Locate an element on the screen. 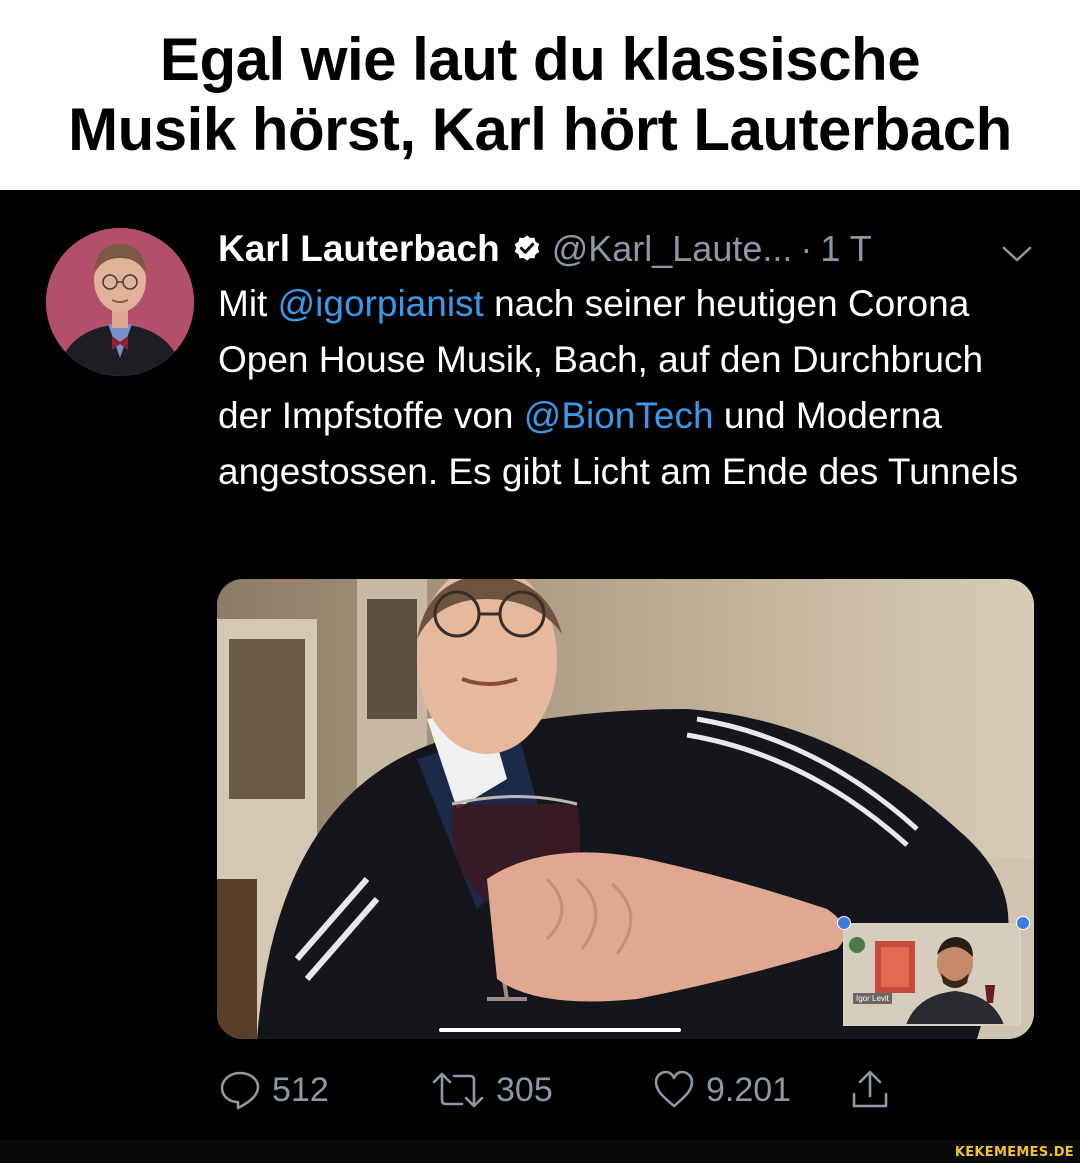 This screenshot has height=1163, width=1080. tweet-text-part-1: Mit is located at coordinates (248, 303).